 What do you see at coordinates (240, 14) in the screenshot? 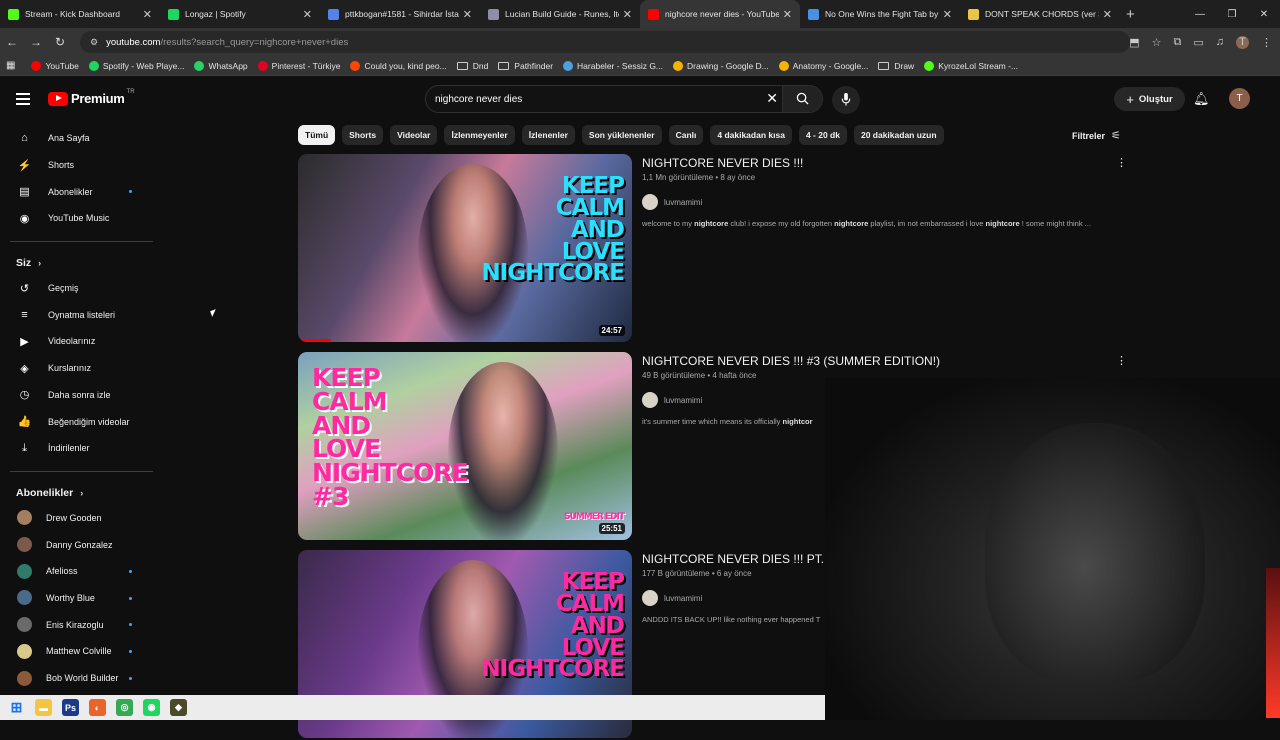
I see `browser-tab: Longaz | Spotify ✕` at bounding box center [240, 14].